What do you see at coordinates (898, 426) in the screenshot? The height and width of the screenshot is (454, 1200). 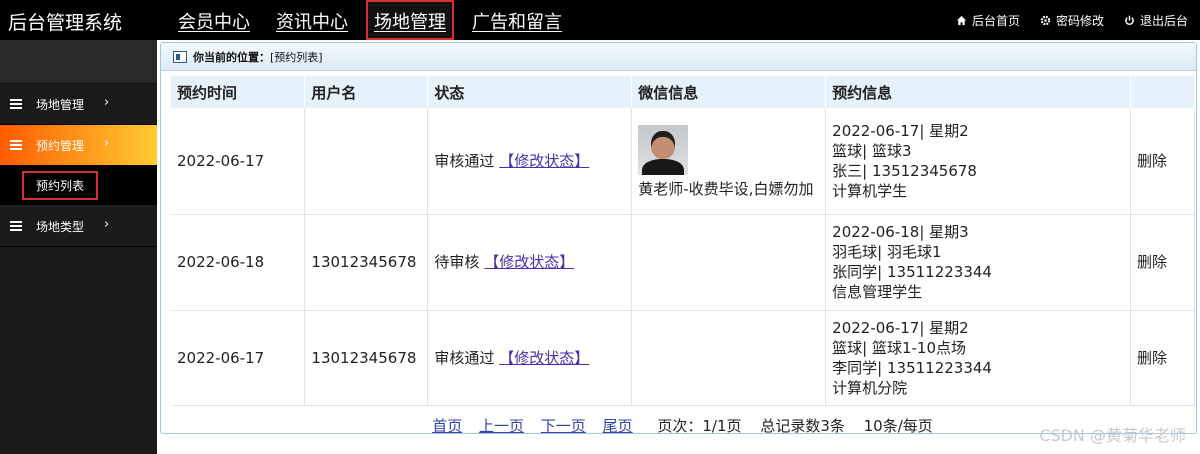 I see `per-page: 10条/每页` at bounding box center [898, 426].